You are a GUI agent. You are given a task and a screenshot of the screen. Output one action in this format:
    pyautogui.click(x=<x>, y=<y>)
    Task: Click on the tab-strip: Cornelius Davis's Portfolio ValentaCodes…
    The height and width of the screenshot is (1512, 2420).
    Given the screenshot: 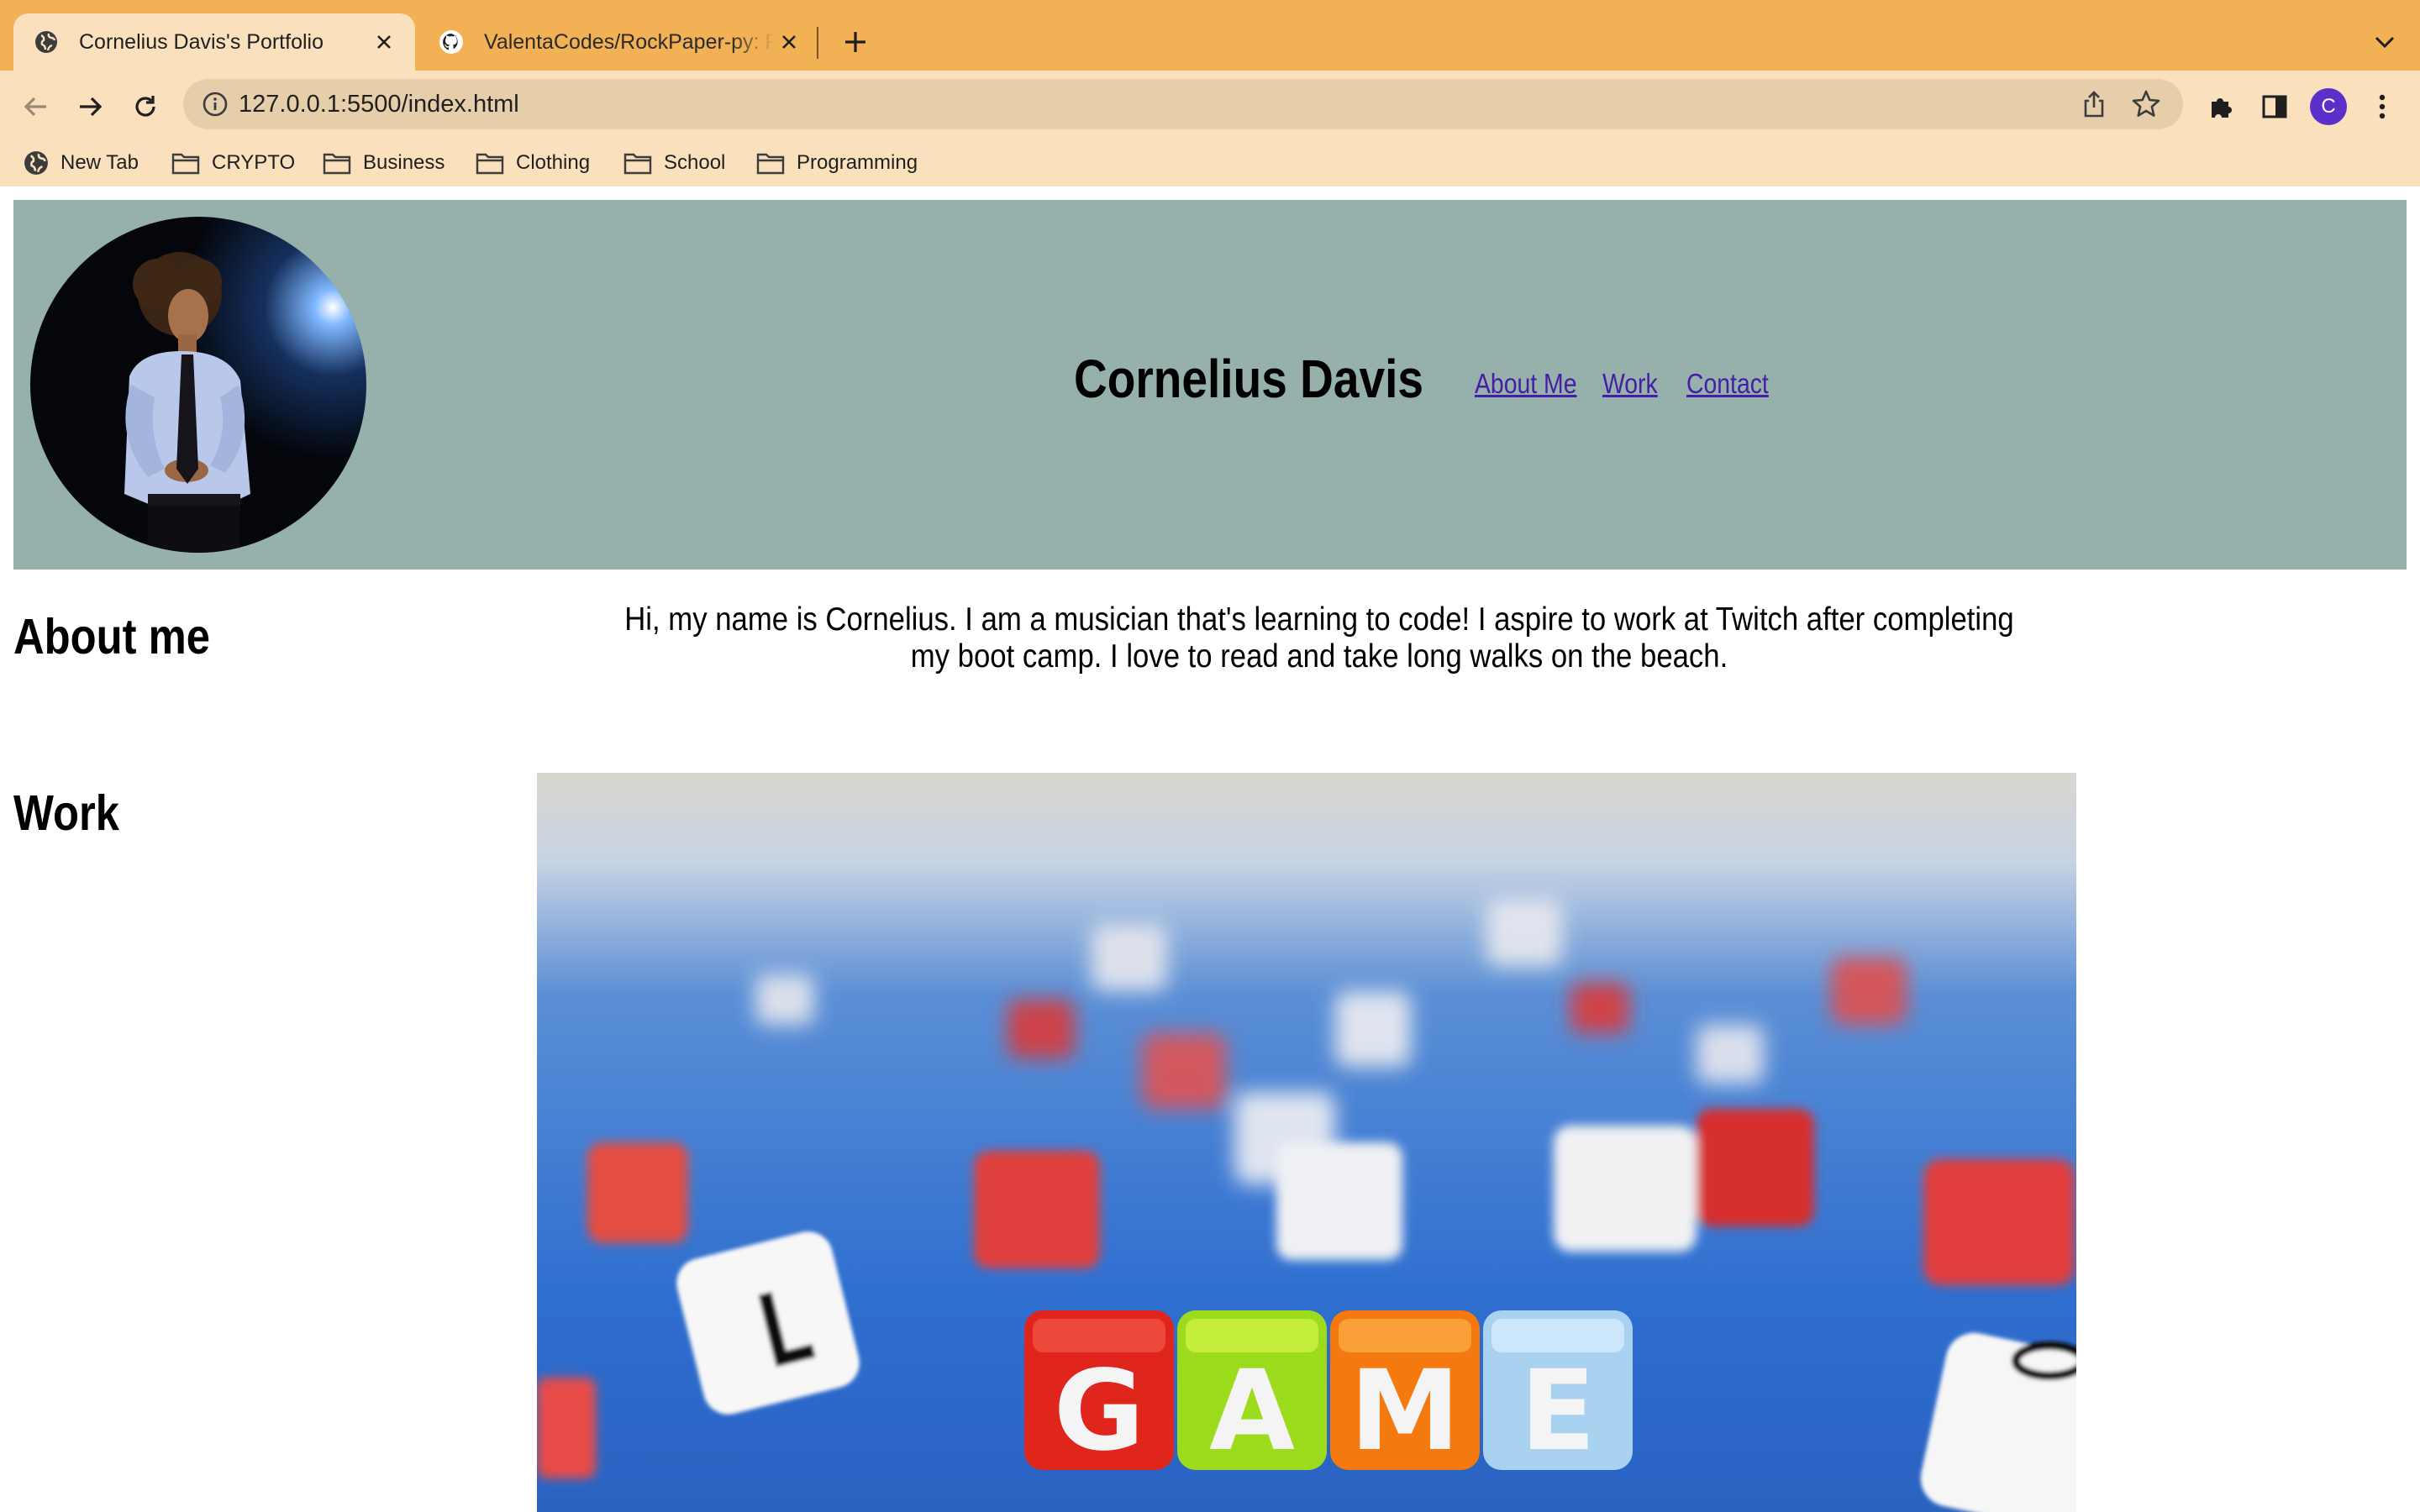 What is the action you would take?
    pyautogui.click(x=1210, y=35)
    